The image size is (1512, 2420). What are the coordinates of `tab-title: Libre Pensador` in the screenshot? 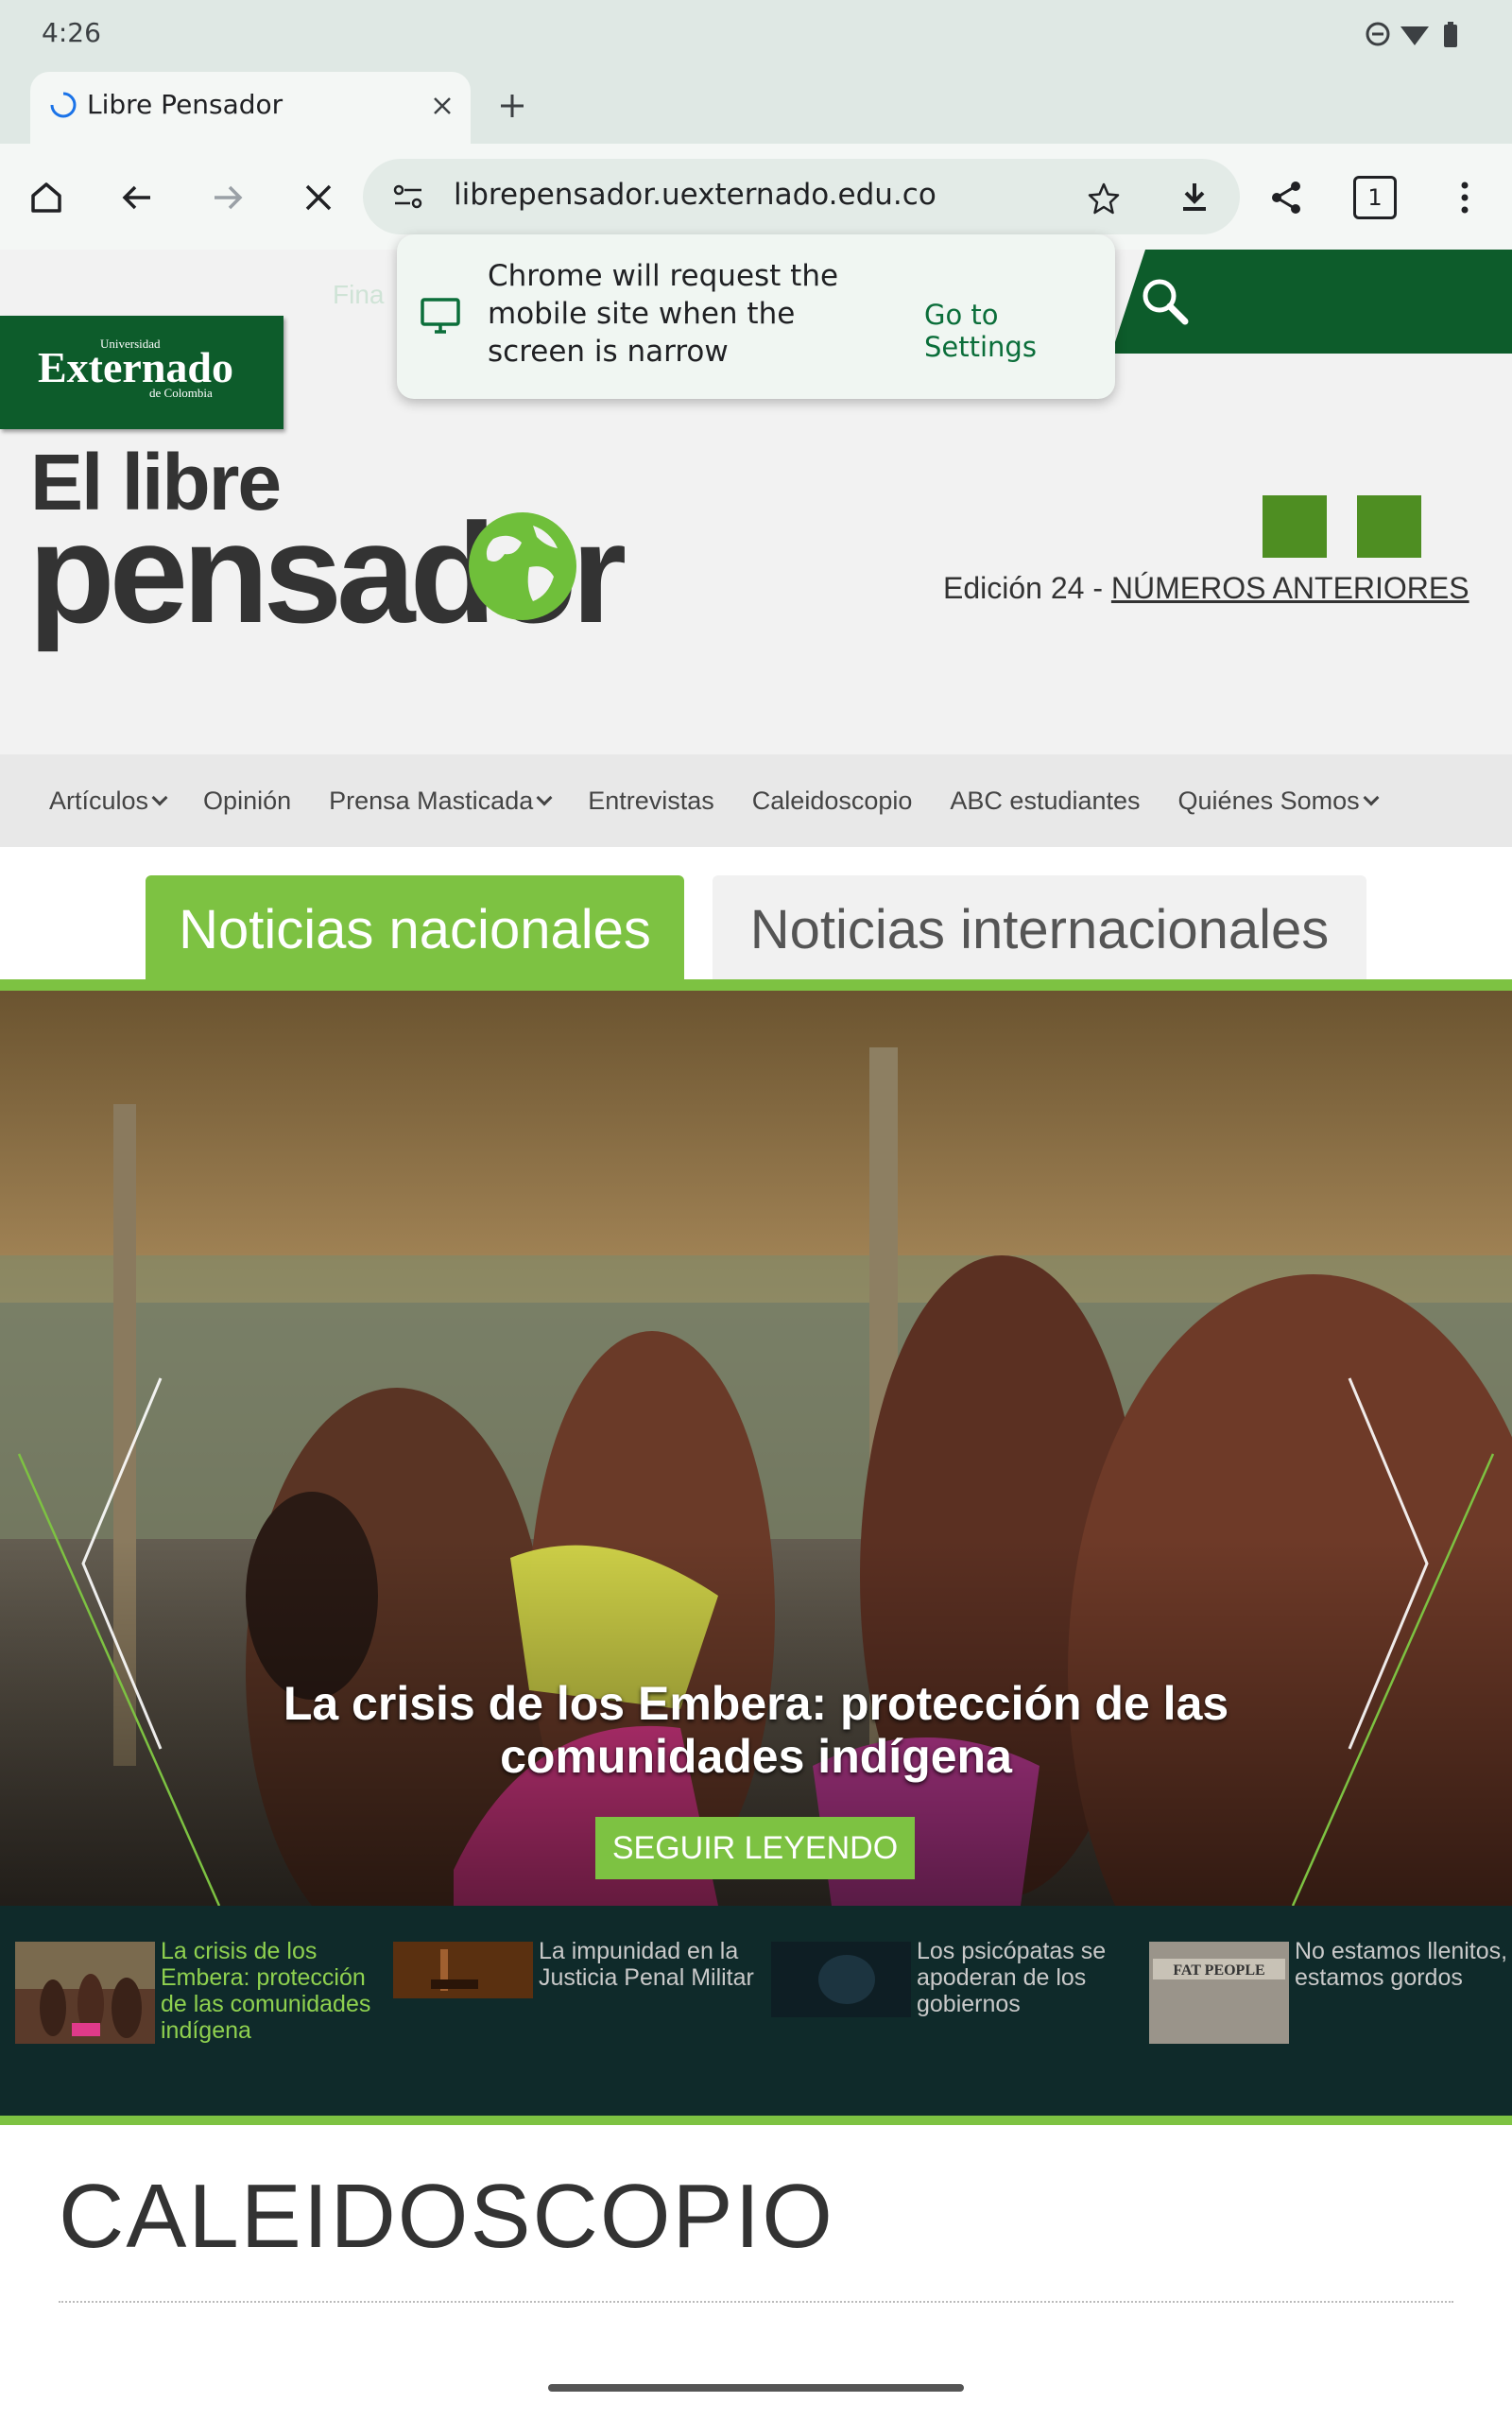 It's located at (185, 104).